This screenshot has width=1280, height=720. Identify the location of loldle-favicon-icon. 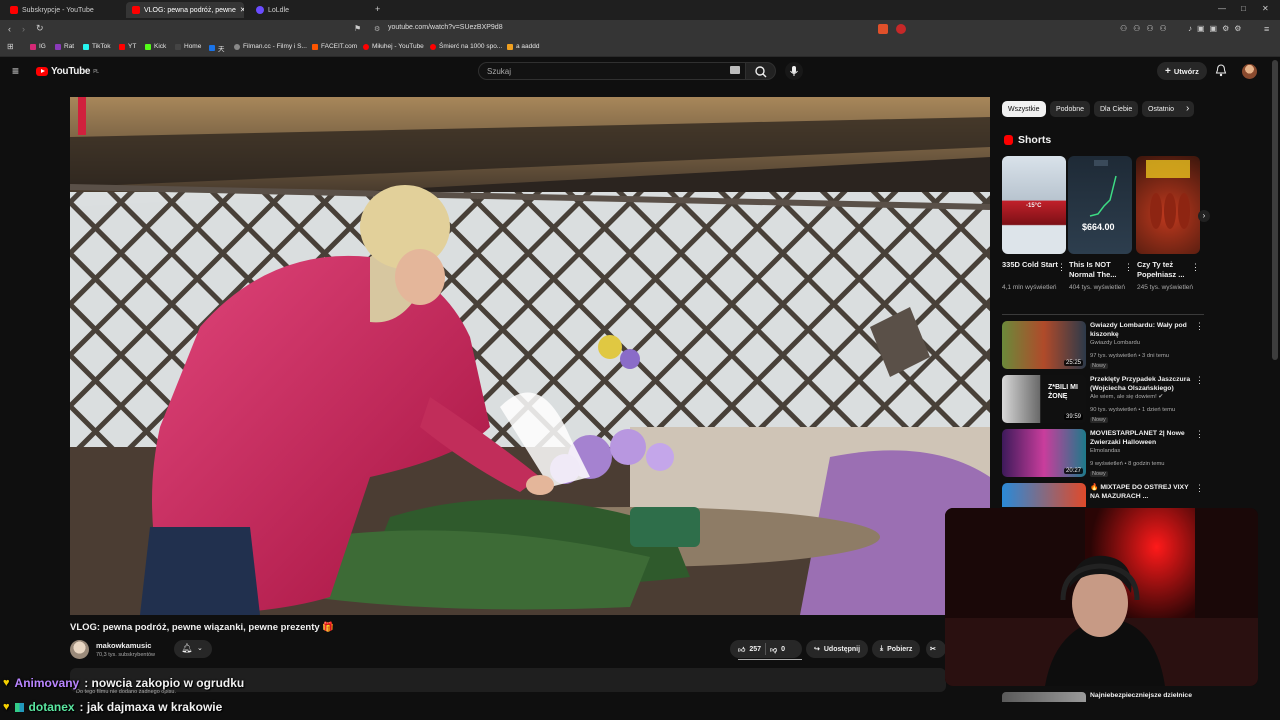
(260, 10).